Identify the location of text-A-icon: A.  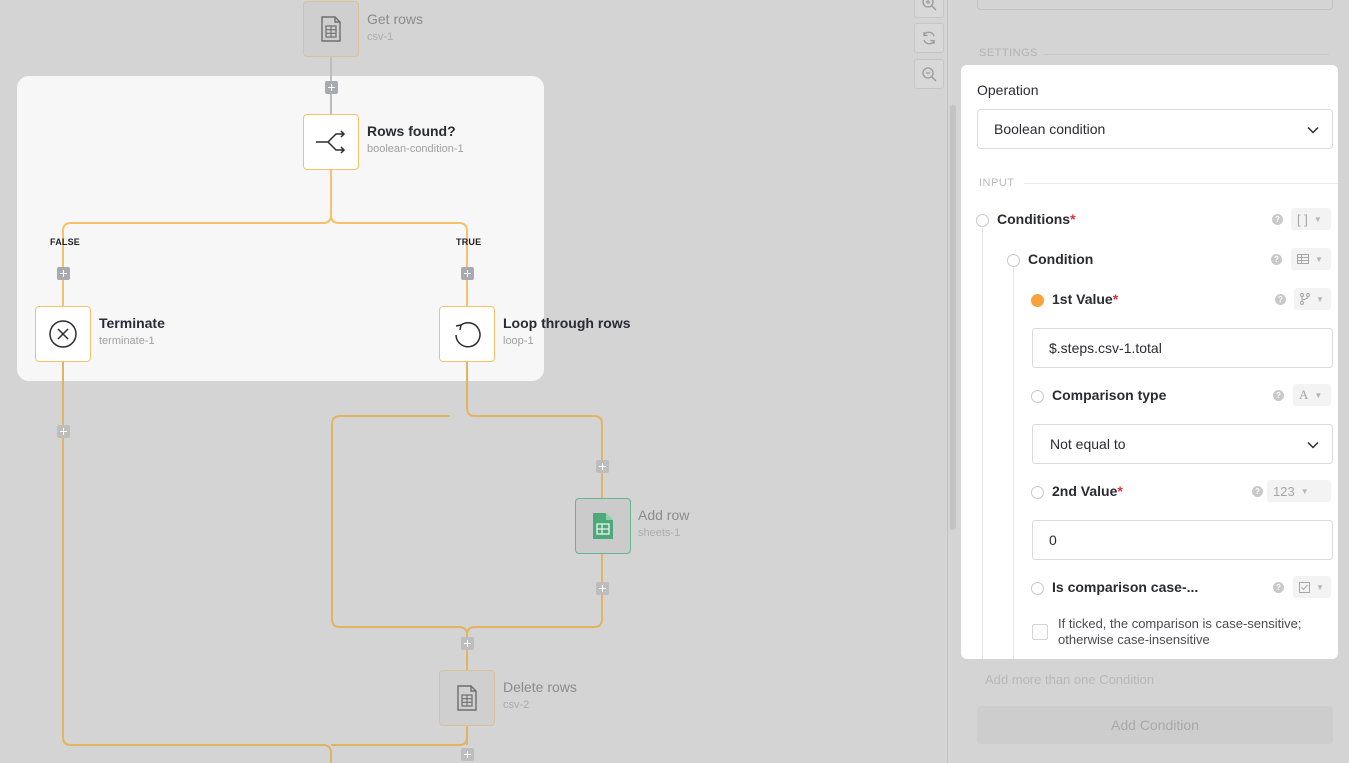
(1304, 394).